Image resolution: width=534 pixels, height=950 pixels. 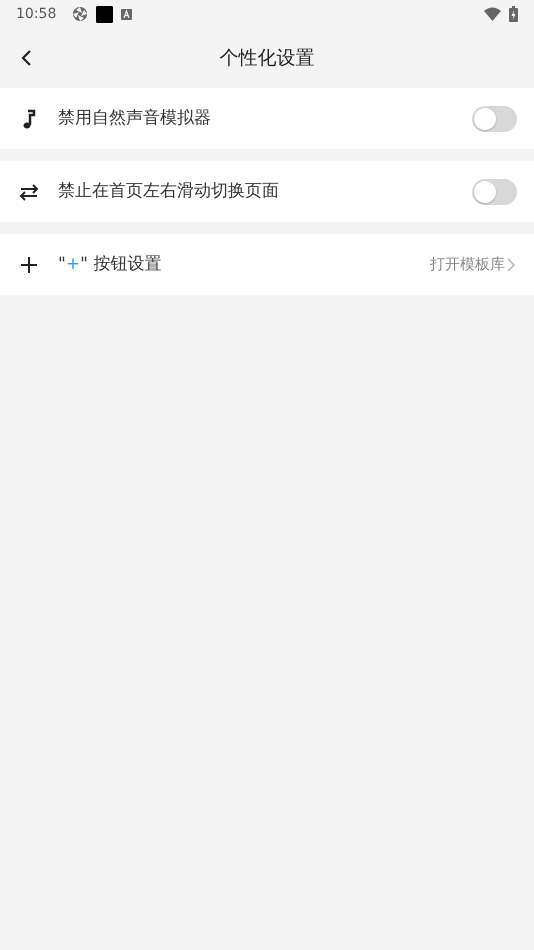 I want to click on wifi-icon, so click(x=492, y=14).